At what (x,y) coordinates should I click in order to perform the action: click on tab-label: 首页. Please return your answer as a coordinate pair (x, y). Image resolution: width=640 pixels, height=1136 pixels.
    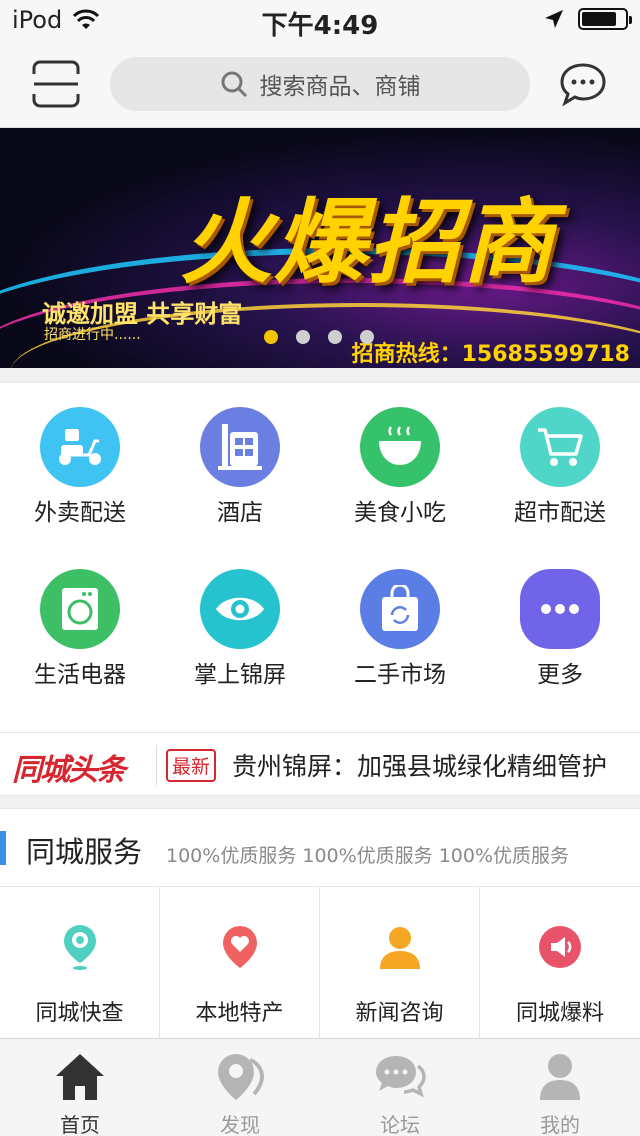
    Looking at the image, I should click on (80, 1124).